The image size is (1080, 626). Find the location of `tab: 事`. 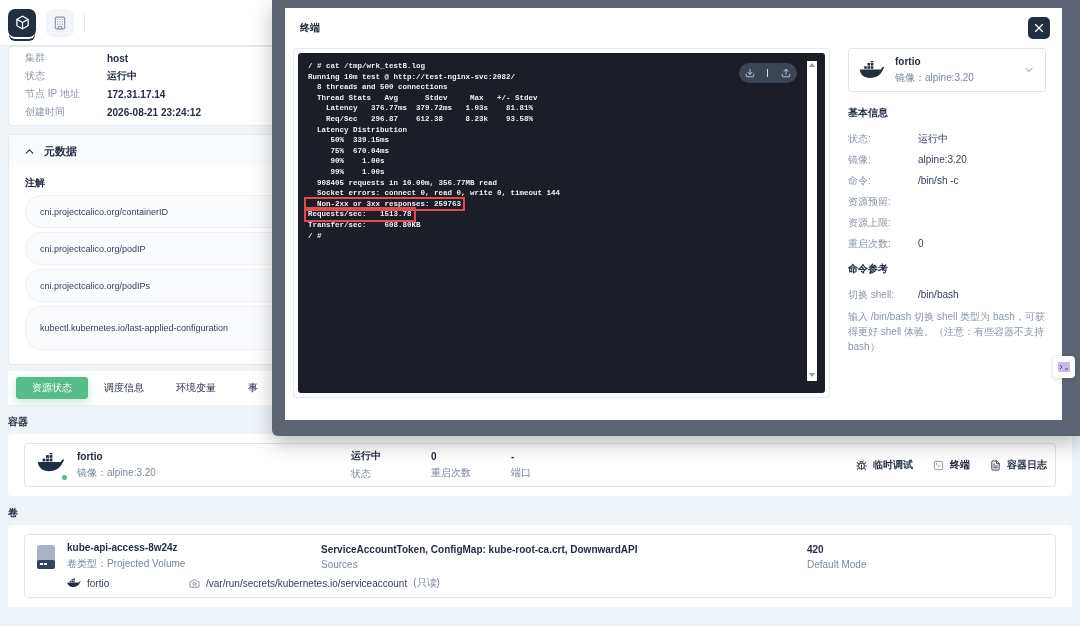

tab: 事 is located at coordinates (253, 388).